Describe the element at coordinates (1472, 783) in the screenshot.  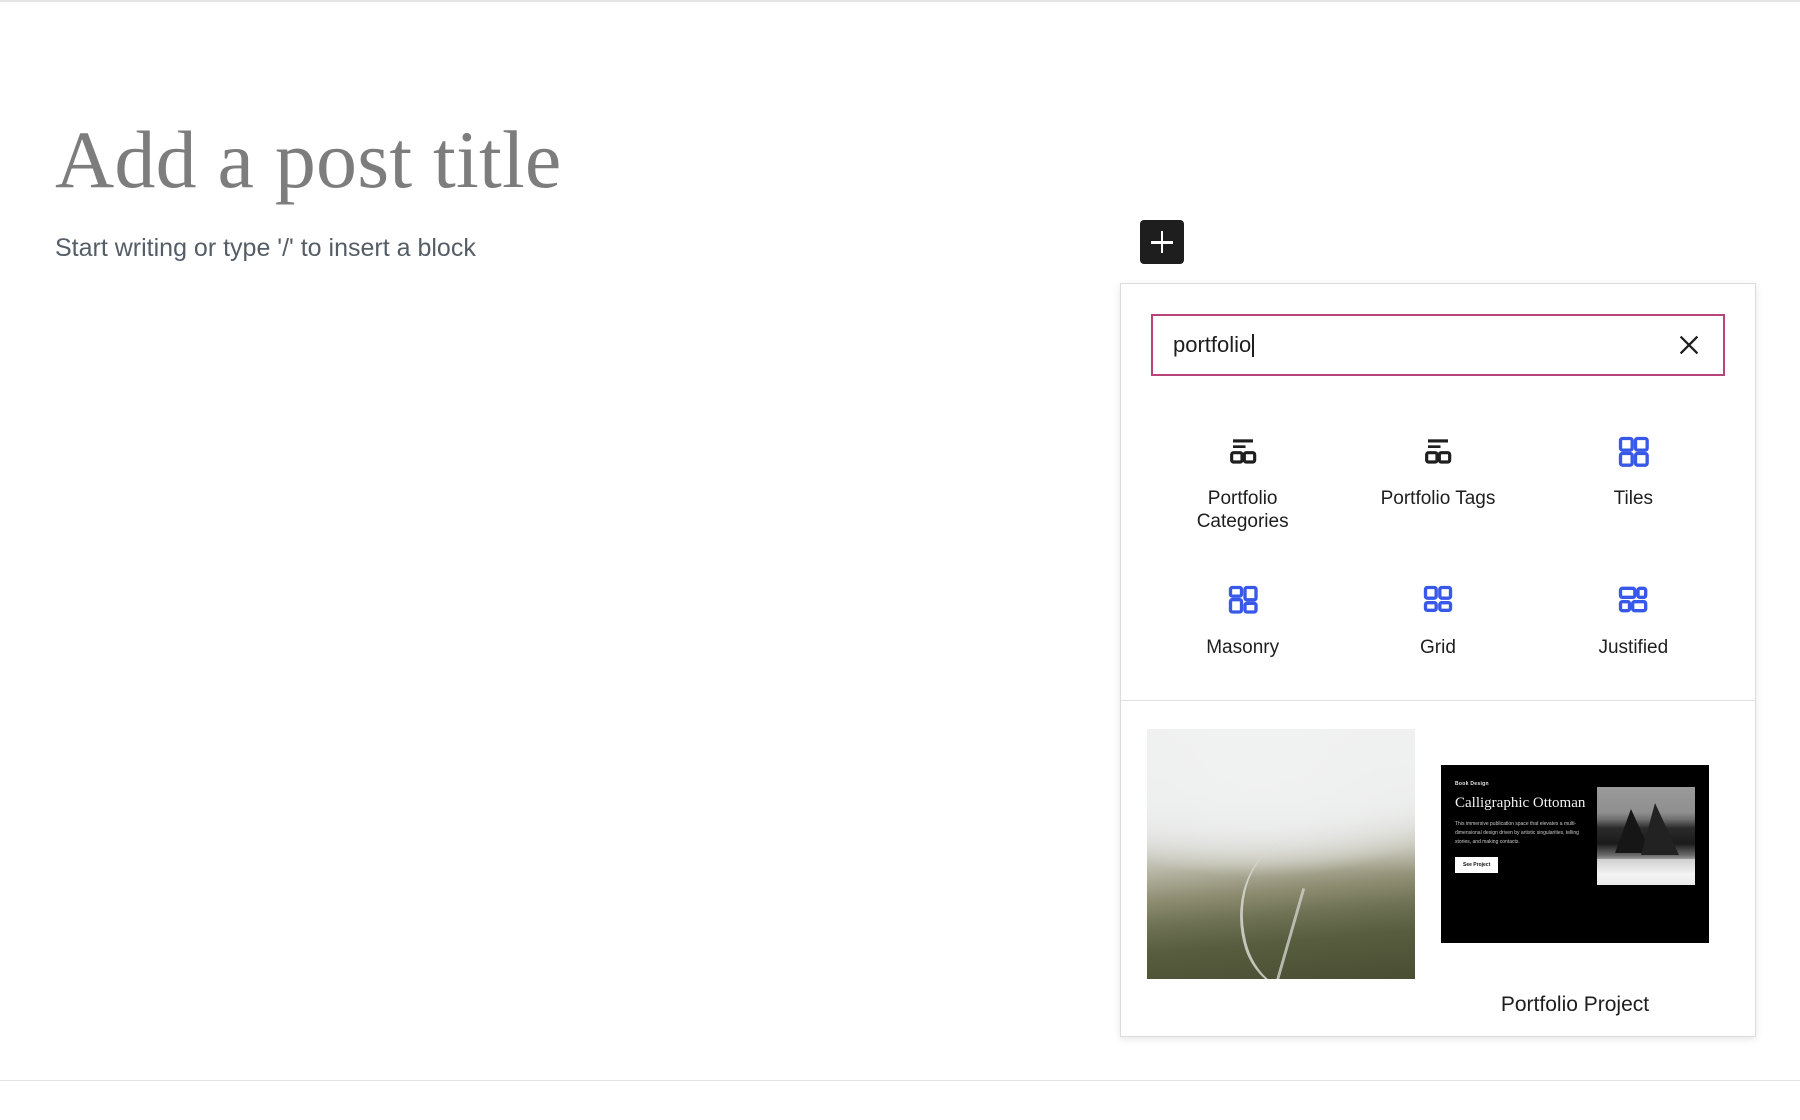
I see `dark-card-eyebrow: Book Design` at that location.